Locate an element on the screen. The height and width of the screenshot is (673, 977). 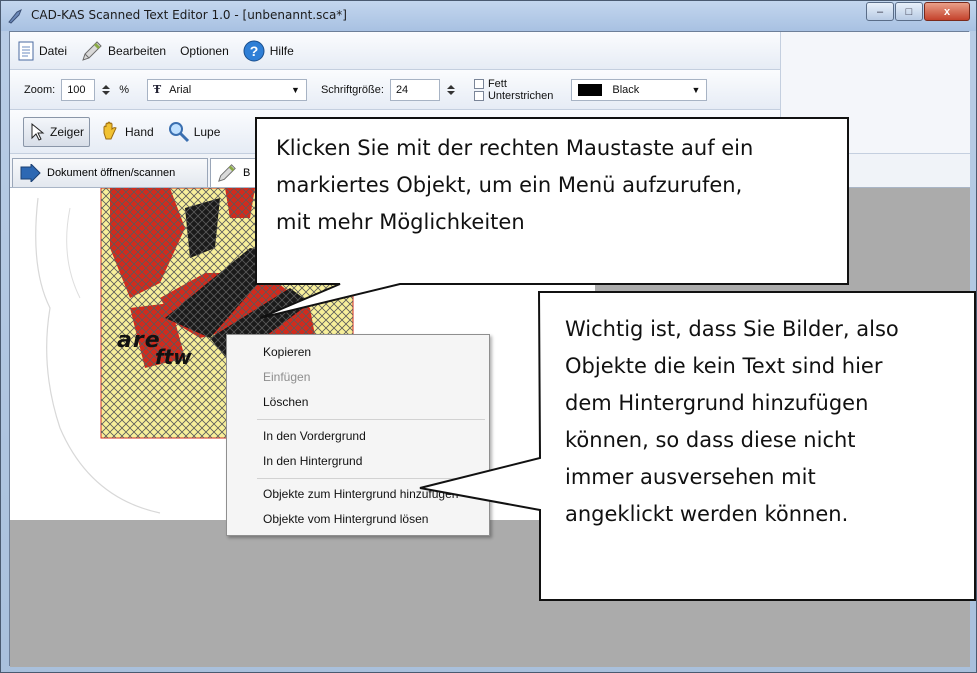
zoom-input: 100 is located at coordinates (78, 89).